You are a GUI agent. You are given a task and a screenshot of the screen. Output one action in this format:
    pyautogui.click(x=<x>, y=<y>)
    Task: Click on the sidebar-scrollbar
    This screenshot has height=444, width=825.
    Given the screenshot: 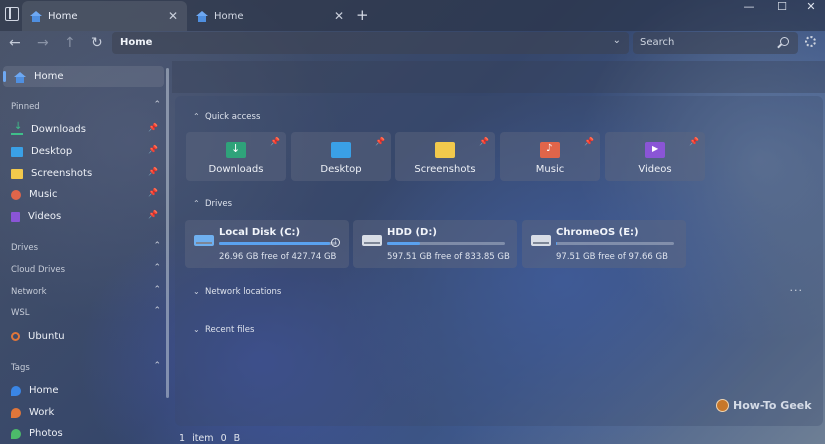 What is the action you would take?
    pyautogui.click(x=167, y=233)
    